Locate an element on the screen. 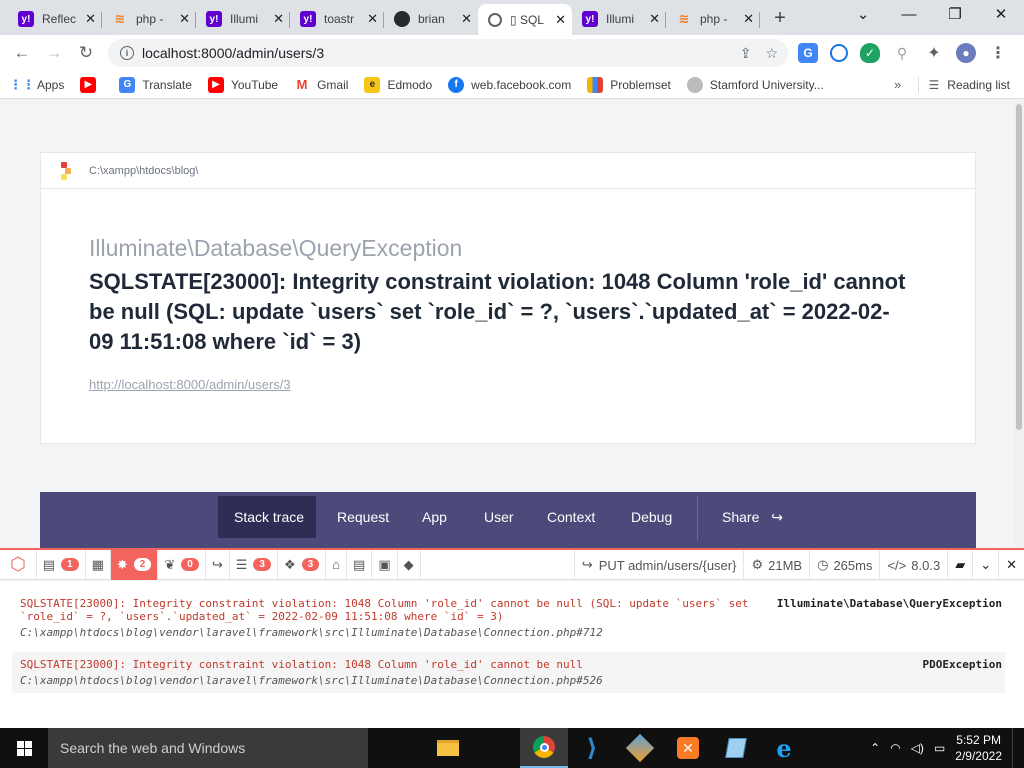 This screenshot has width=1024, height=768. bookmark-star-icon: ☆ is located at coordinates (771, 53).